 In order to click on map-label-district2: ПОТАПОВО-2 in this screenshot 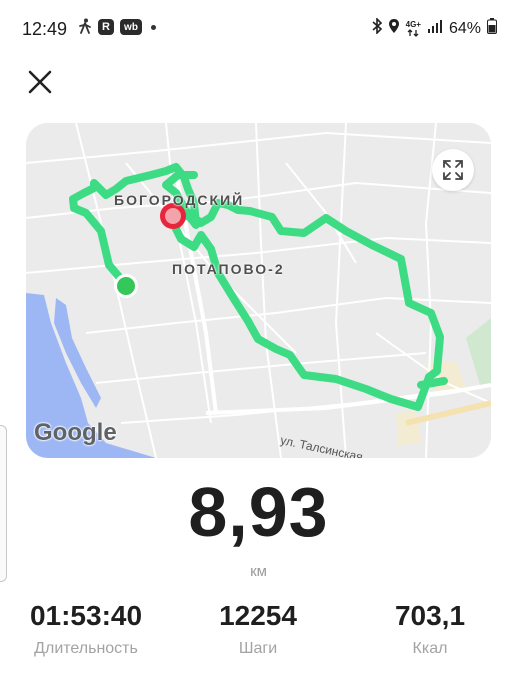, I will do `click(228, 269)`.